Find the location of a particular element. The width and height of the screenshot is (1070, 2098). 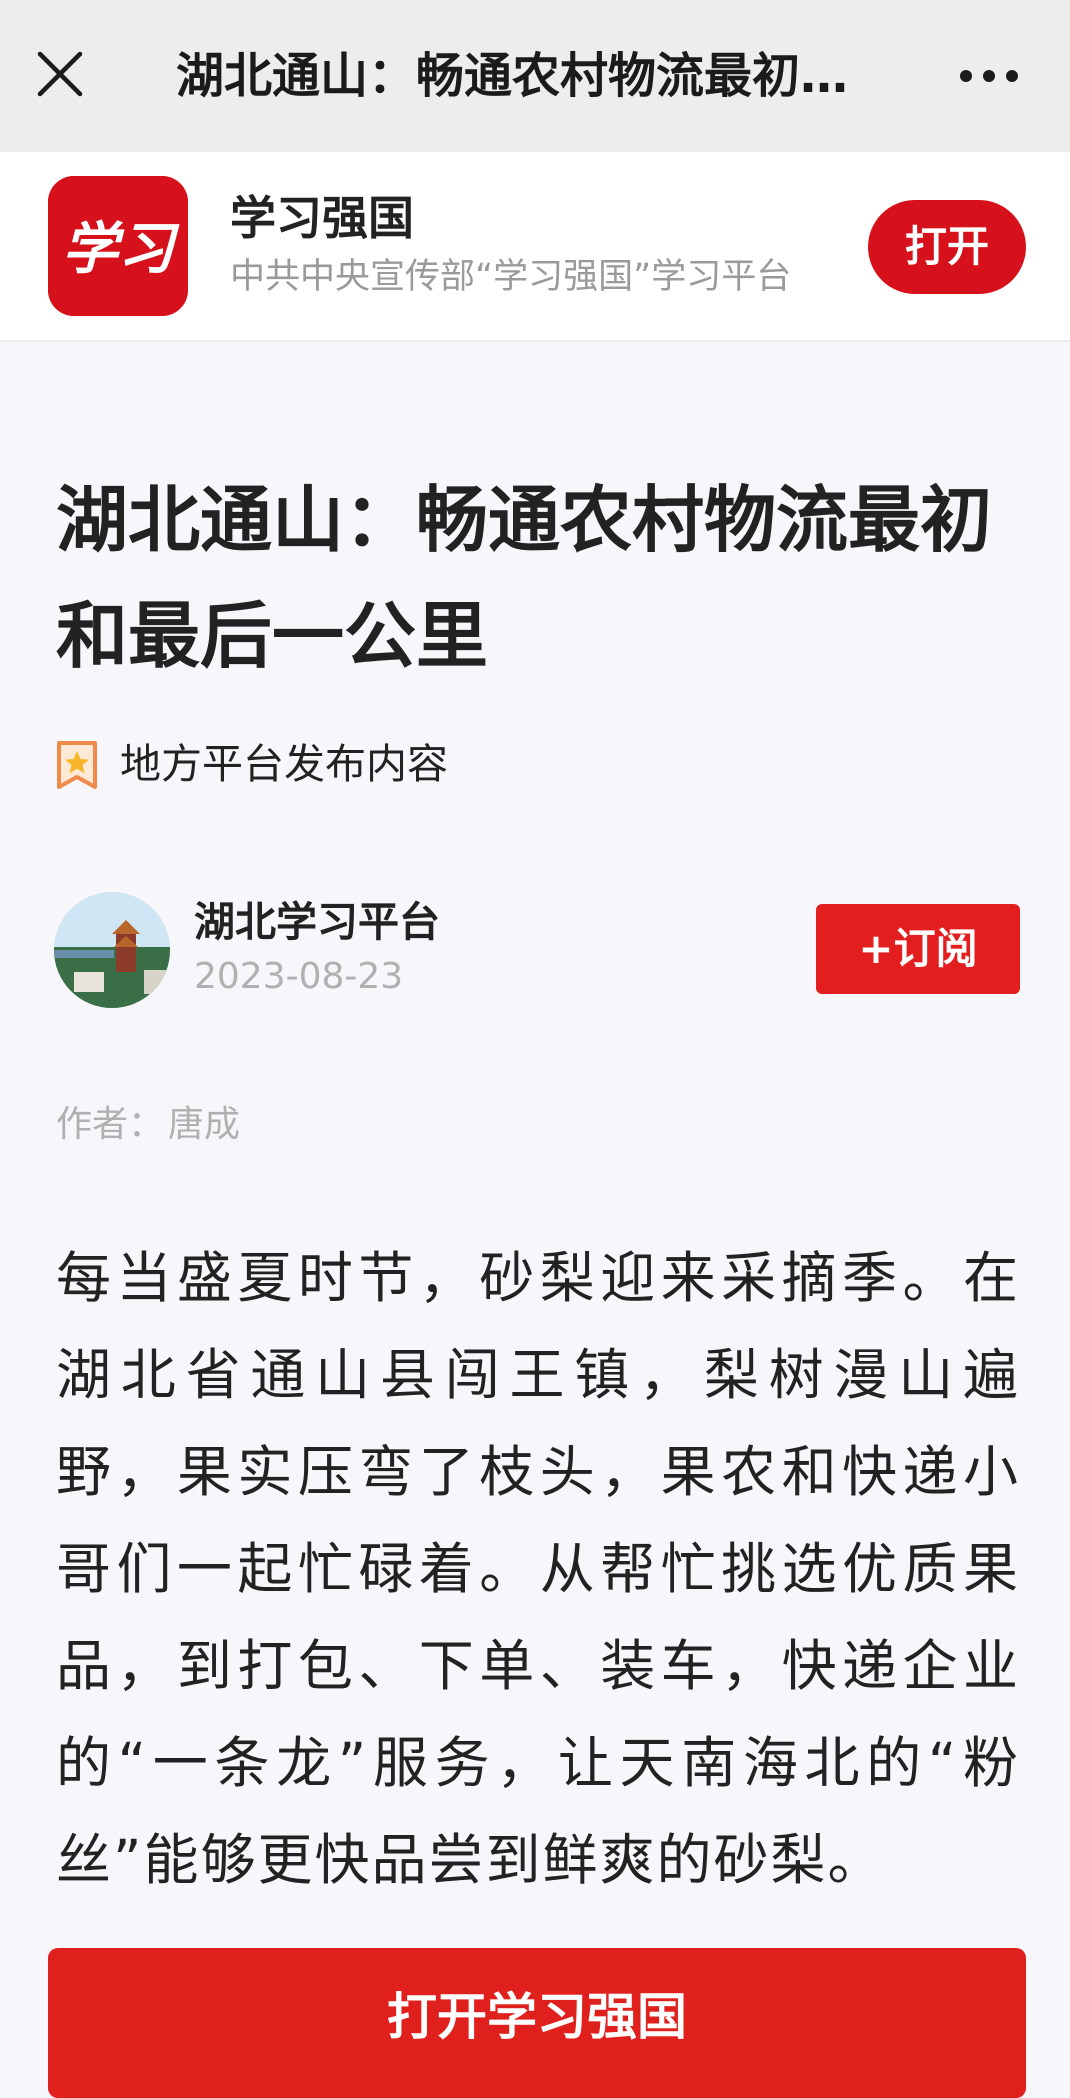

publisher-name: 湖北学习平台 is located at coordinates (317, 922).